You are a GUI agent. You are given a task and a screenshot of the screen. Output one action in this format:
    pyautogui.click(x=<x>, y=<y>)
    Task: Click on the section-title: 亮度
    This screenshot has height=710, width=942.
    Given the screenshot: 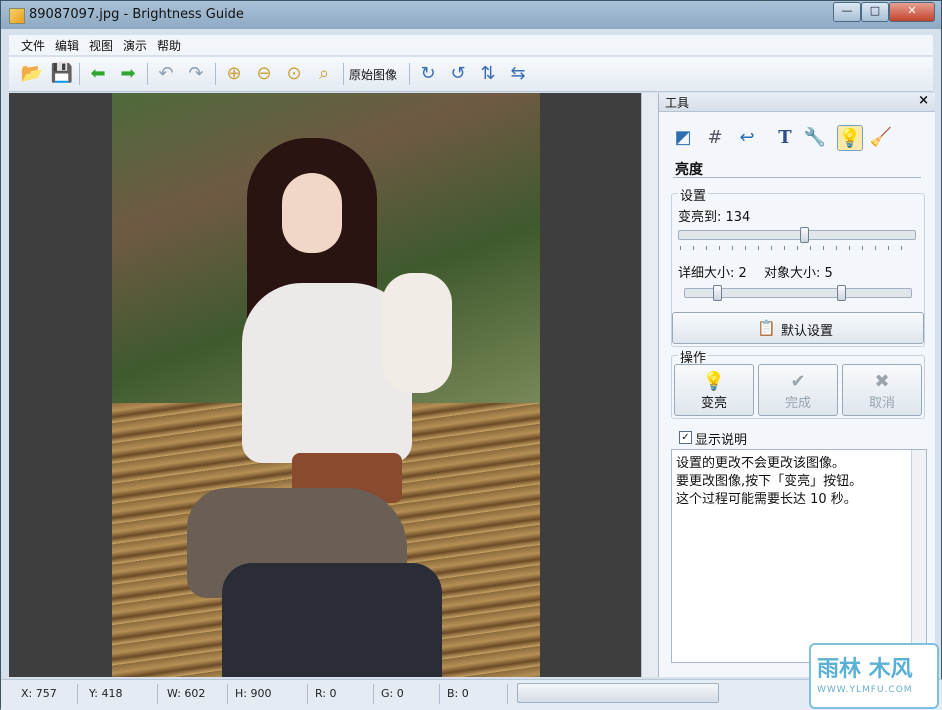 What is the action you would take?
    pyautogui.click(x=689, y=170)
    